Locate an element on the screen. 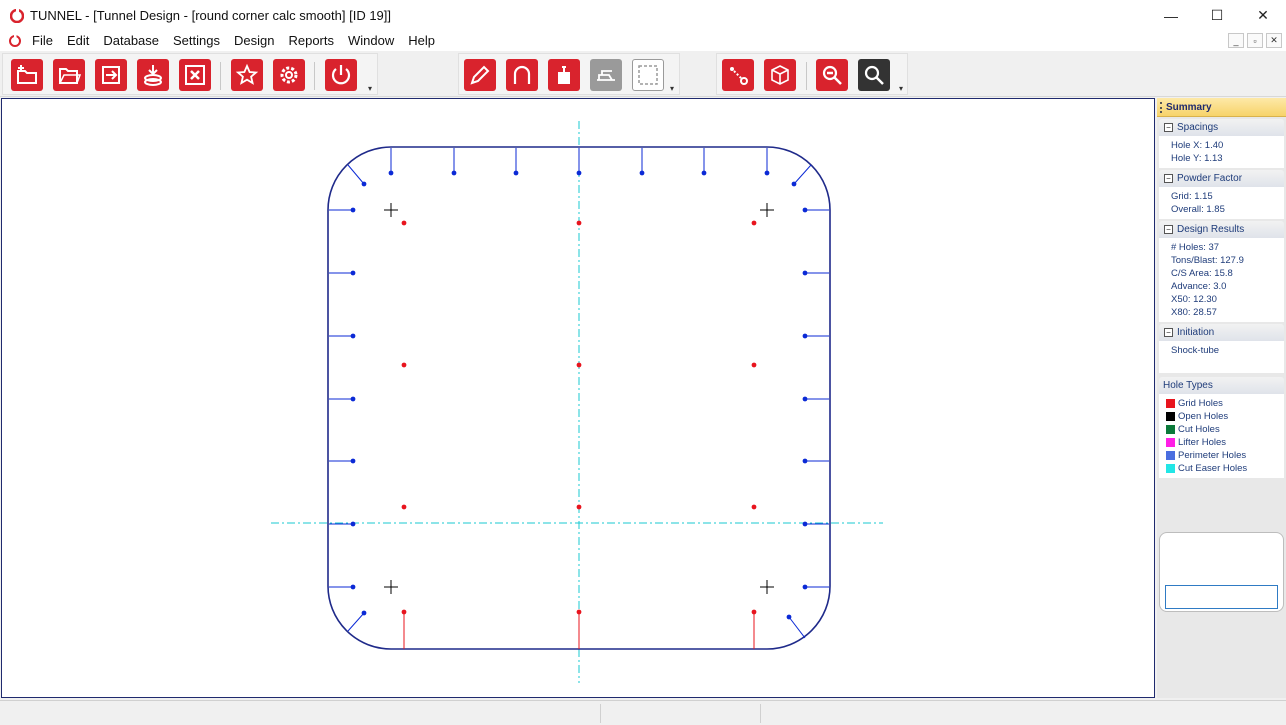 The image size is (1286, 725). design-results-section-header: − Design Results is located at coordinates (1221, 229).